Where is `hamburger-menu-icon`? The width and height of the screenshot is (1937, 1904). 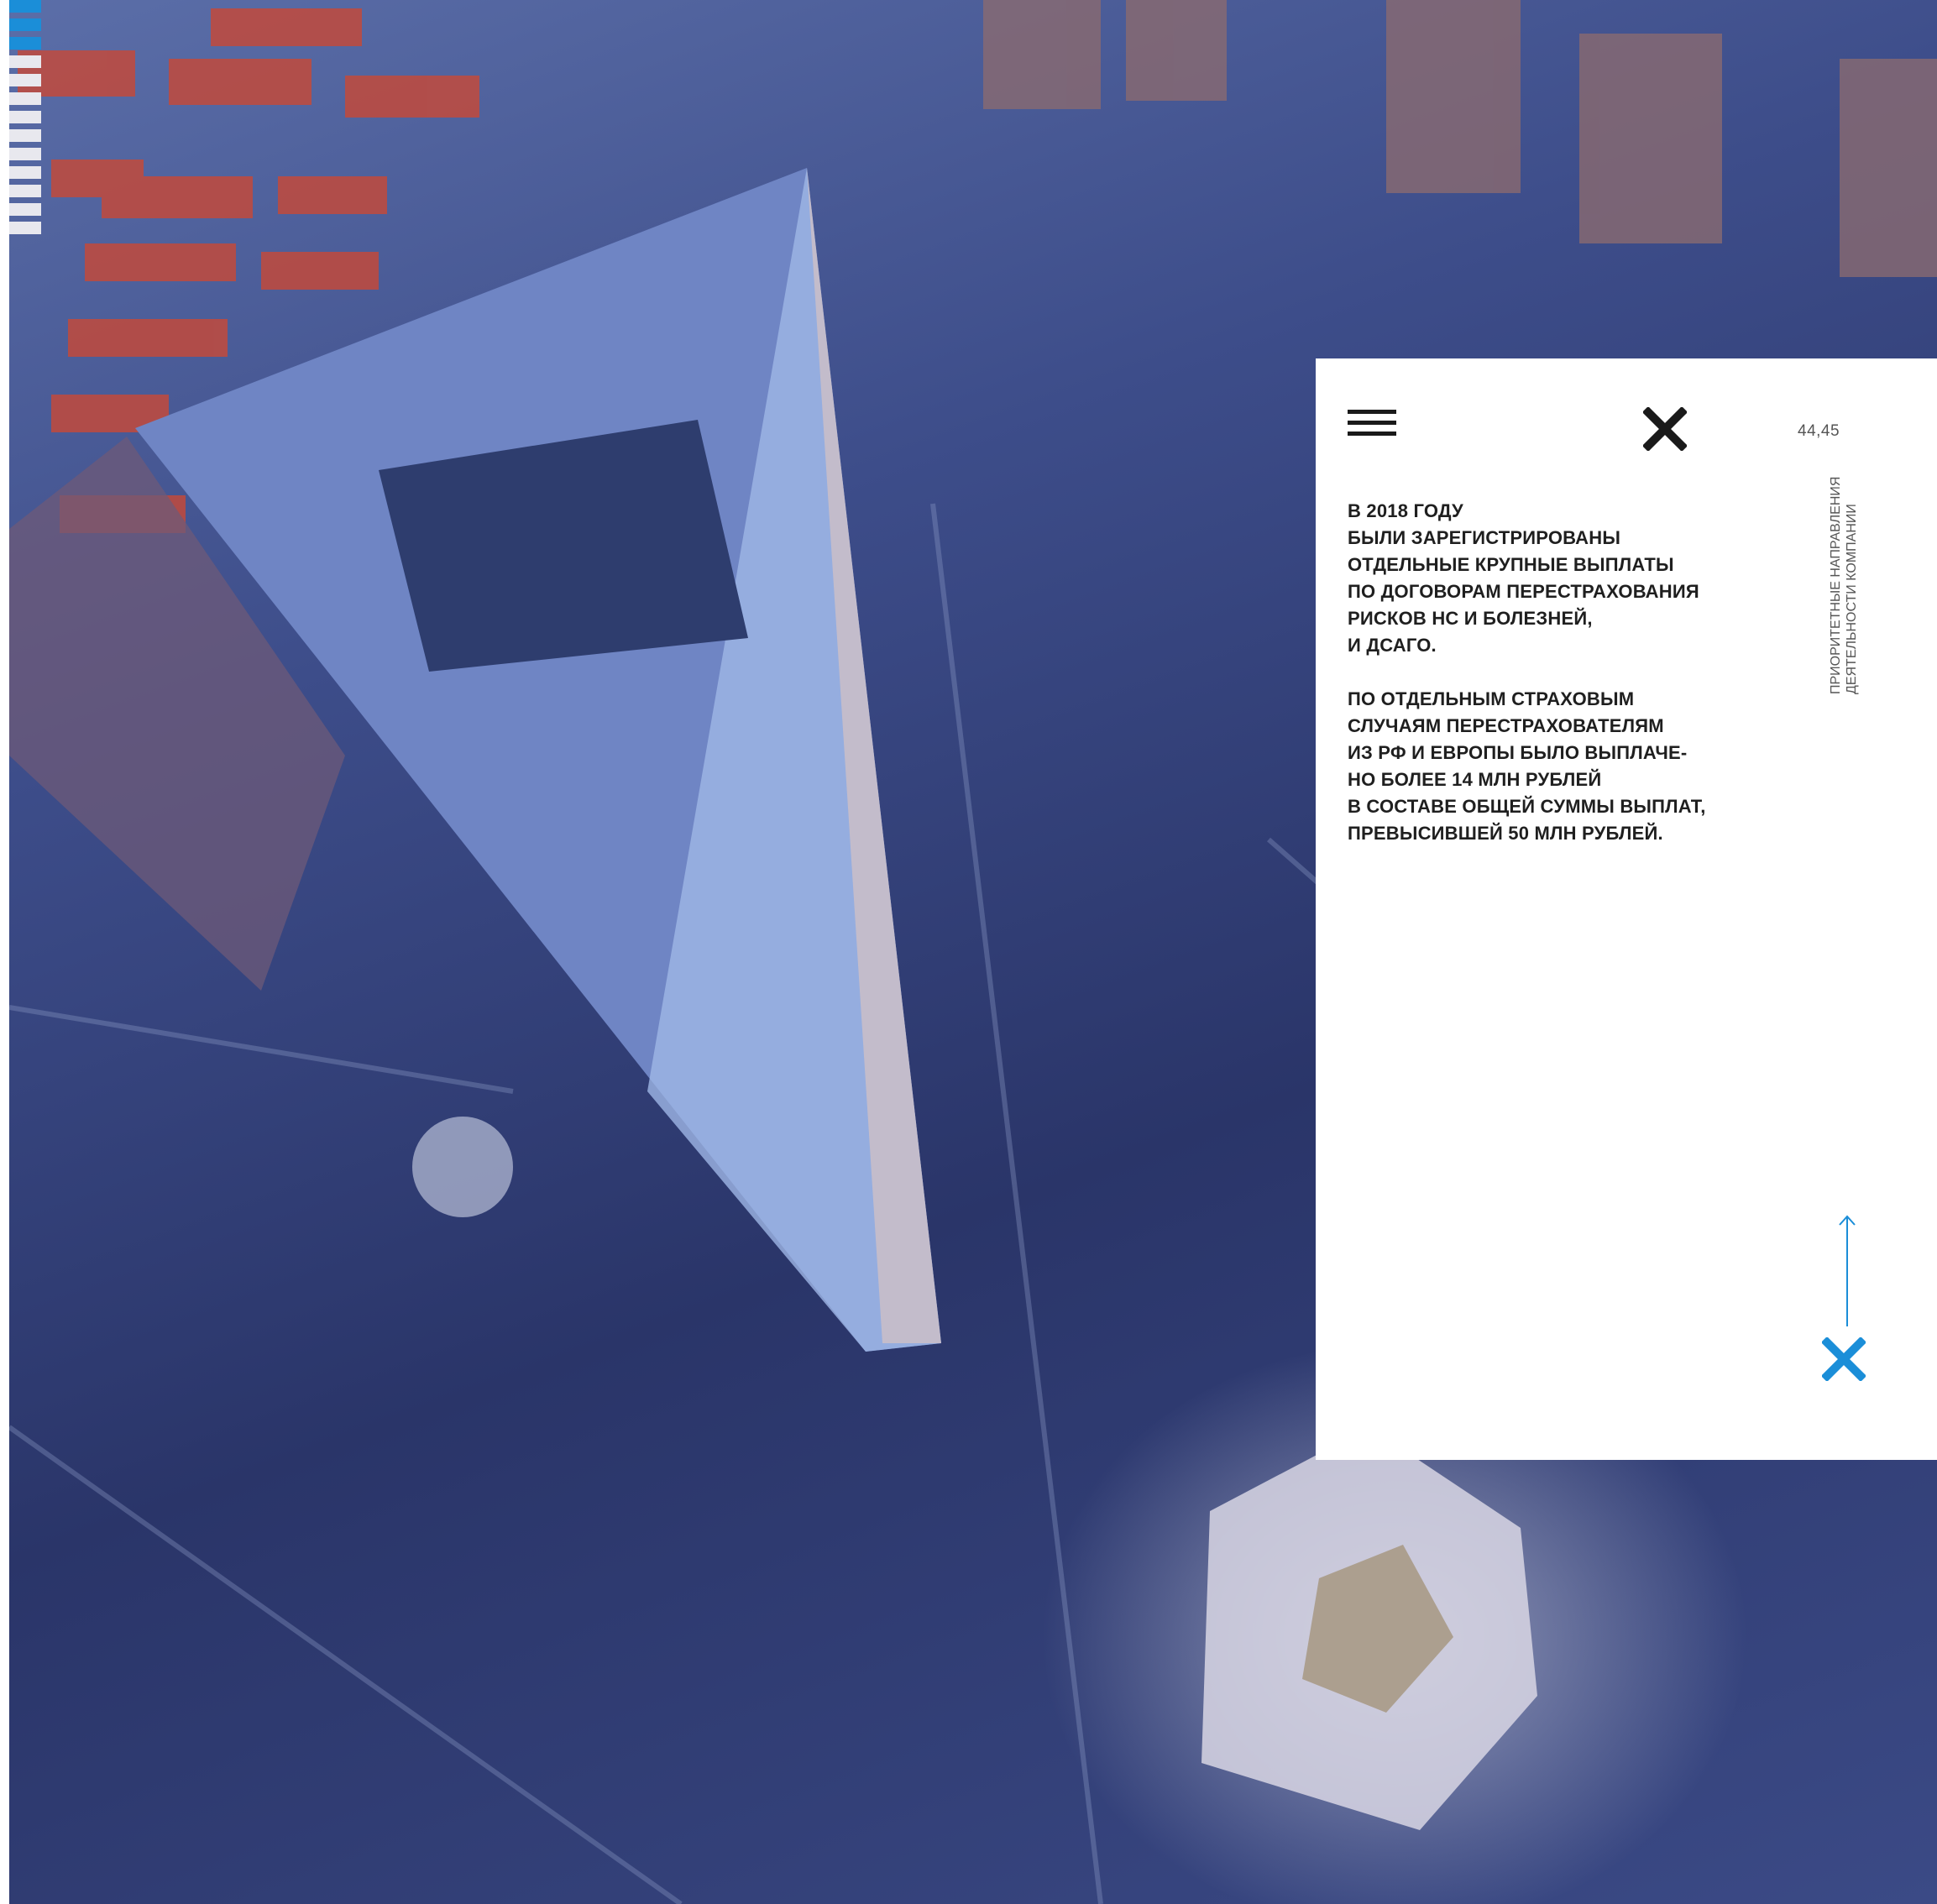 hamburger-menu-icon is located at coordinates (1372, 423).